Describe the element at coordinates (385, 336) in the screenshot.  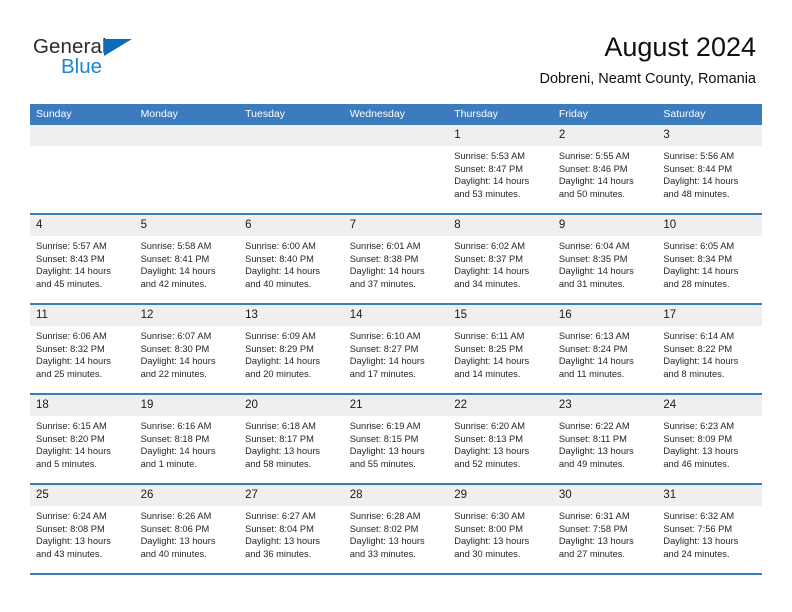
I see `day-detail-line: Sunrise: 6:10 AM` at that location.